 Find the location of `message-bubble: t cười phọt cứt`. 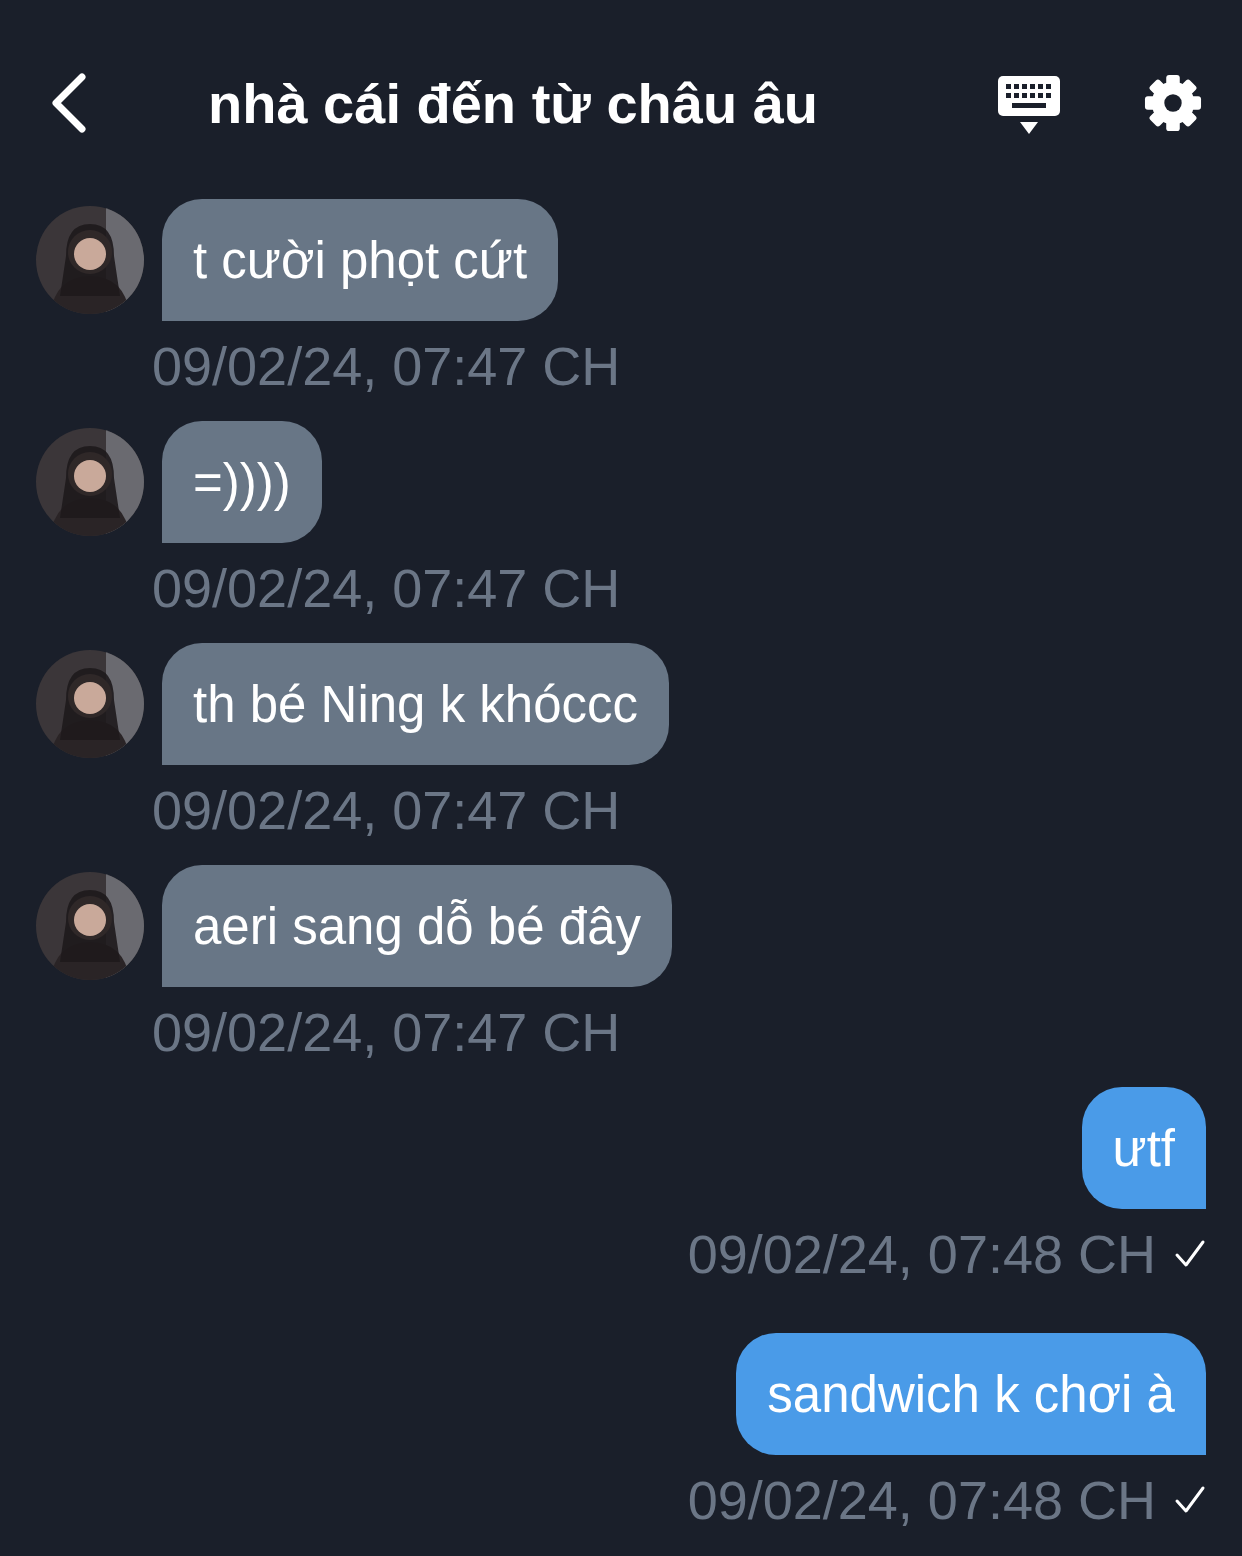

message-bubble: t cười phọt cứt is located at coordinates (360, 260).